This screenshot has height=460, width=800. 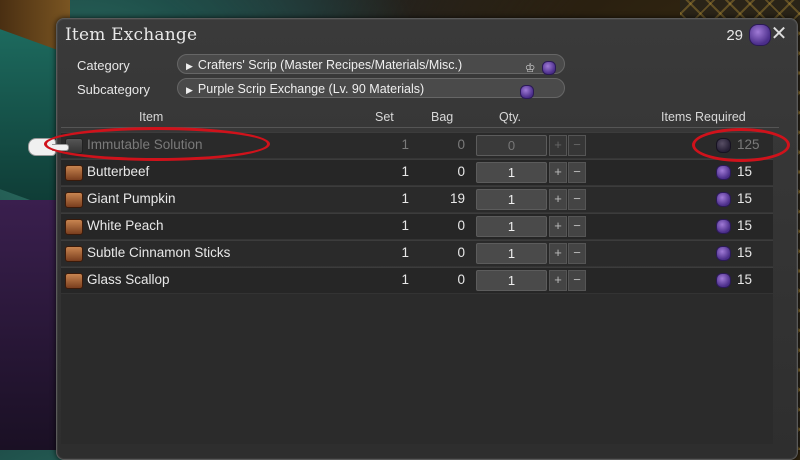 I want to click on table-row: Glass Scallop 1 0 1 + − 15, so click(x=417, y=280).